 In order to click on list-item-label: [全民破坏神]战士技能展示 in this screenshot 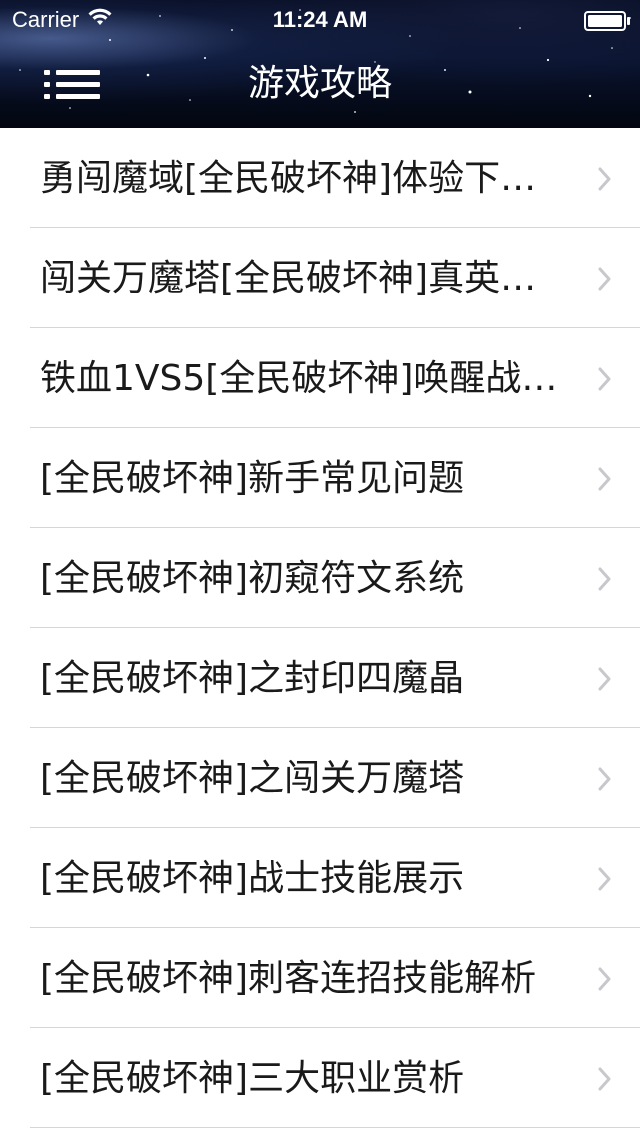, I will do `click(252, 878)`.